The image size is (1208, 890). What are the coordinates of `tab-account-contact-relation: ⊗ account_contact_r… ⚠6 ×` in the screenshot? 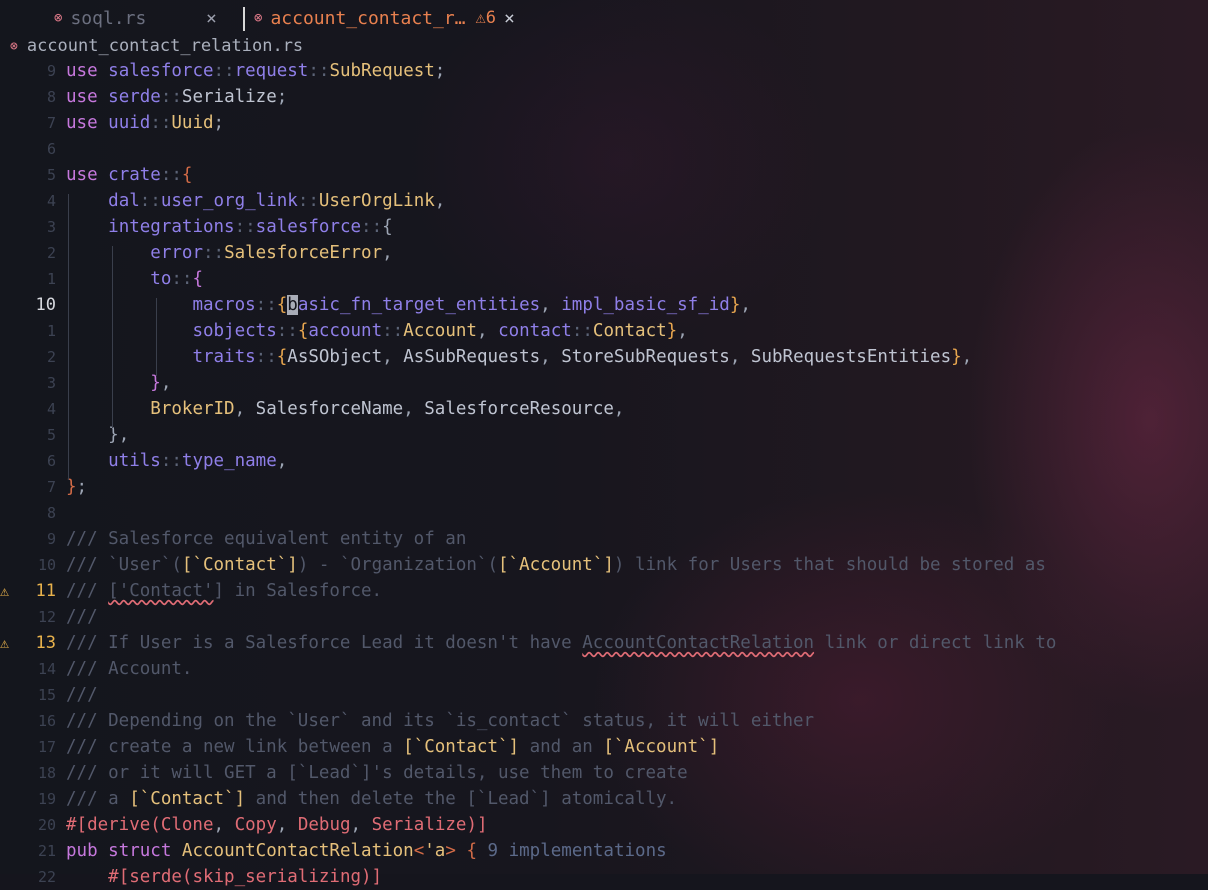 It's located at (384, 18).